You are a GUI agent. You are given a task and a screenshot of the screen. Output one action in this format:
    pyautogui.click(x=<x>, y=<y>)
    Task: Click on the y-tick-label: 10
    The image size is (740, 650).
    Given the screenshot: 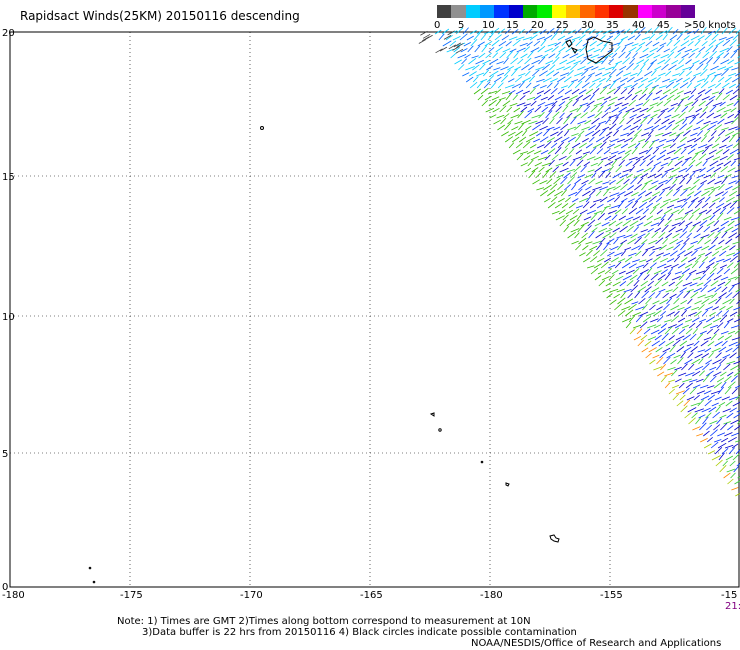 What is the action you would take?
    pyautogui.click(x=8, y=317)
    